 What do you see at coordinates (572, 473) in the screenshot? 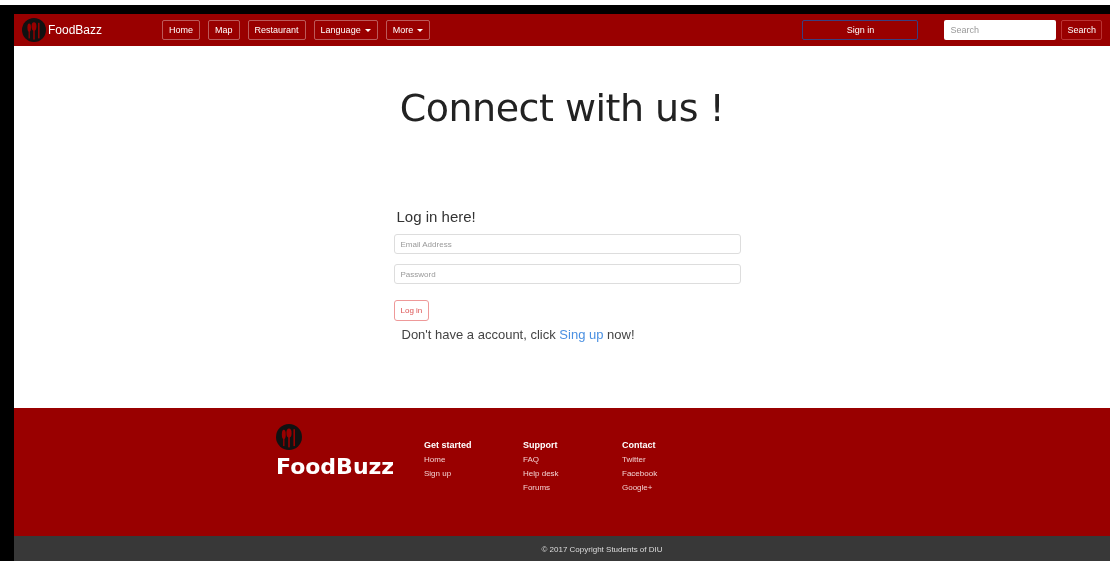
I see `footer-link: Help desk` at bounding box center [572, 473].